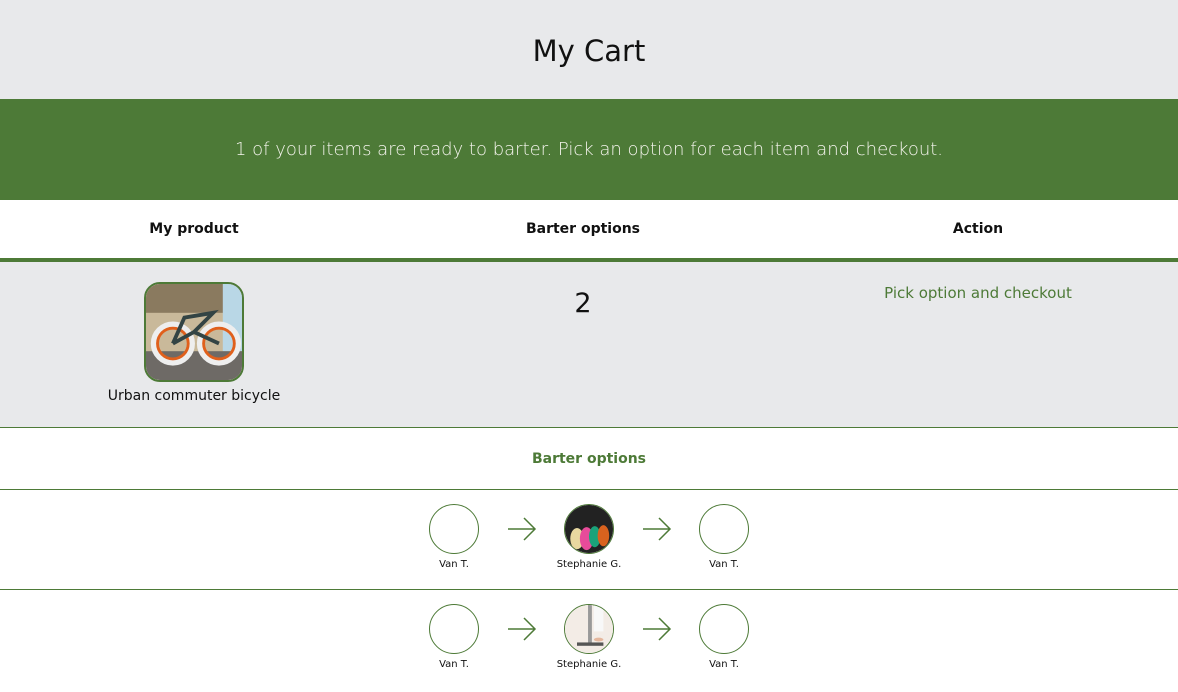 Image resolution: width=1178 pixels, height=692 pixels. I want to click on column-header-action: Action, so click(978, 229).